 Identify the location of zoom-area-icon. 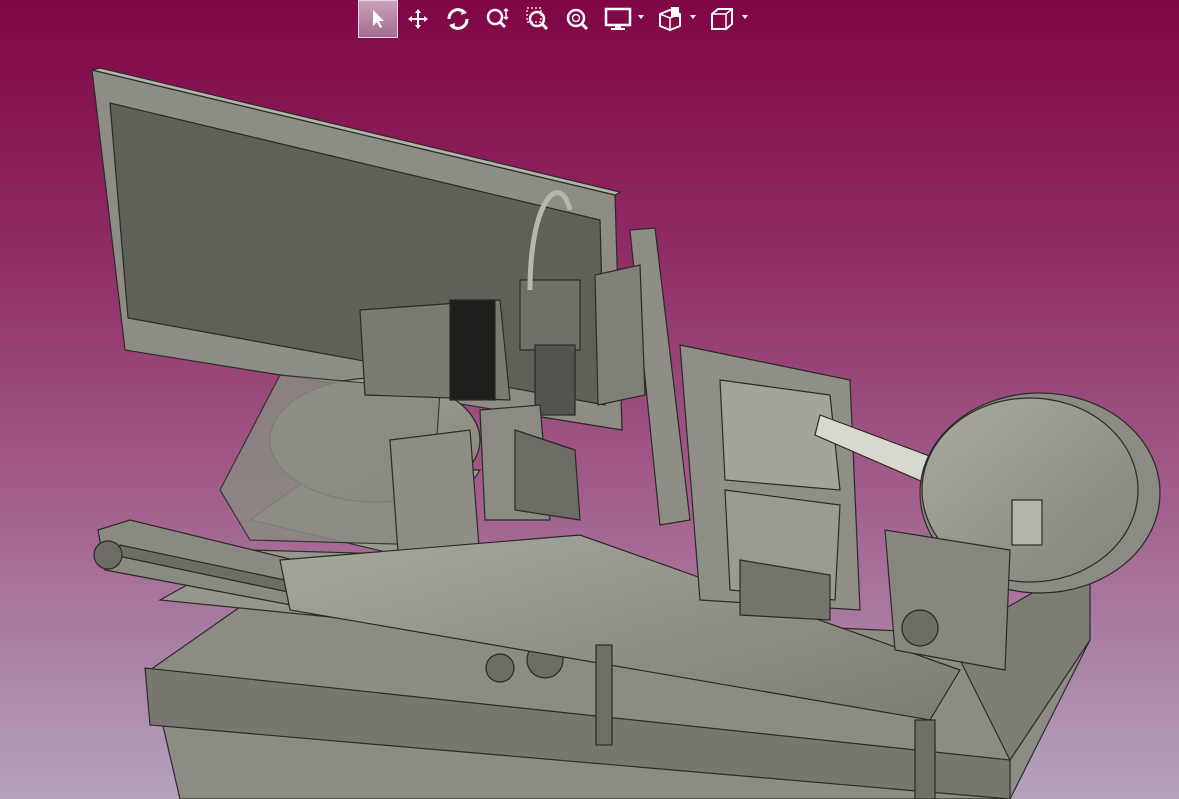
(537, 19).